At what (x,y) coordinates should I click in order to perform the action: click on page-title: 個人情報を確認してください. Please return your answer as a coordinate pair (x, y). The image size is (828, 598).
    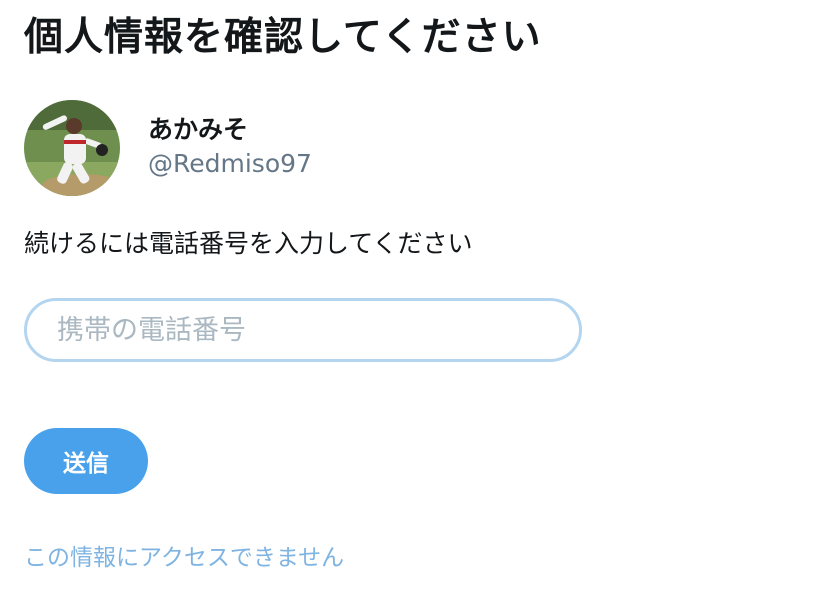
    Looking at the image, I should click on (283, 37).